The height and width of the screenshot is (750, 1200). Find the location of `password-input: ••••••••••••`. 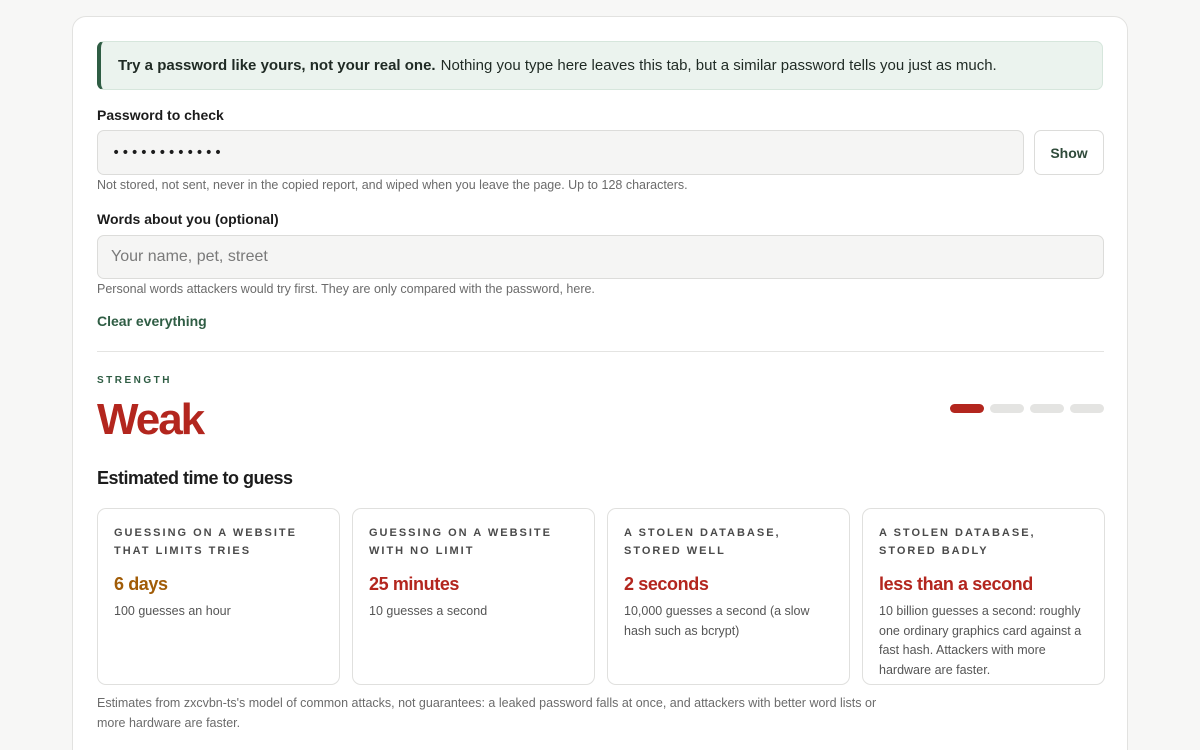

password-input: •••••••••••• is located at coordinates (560, 152).